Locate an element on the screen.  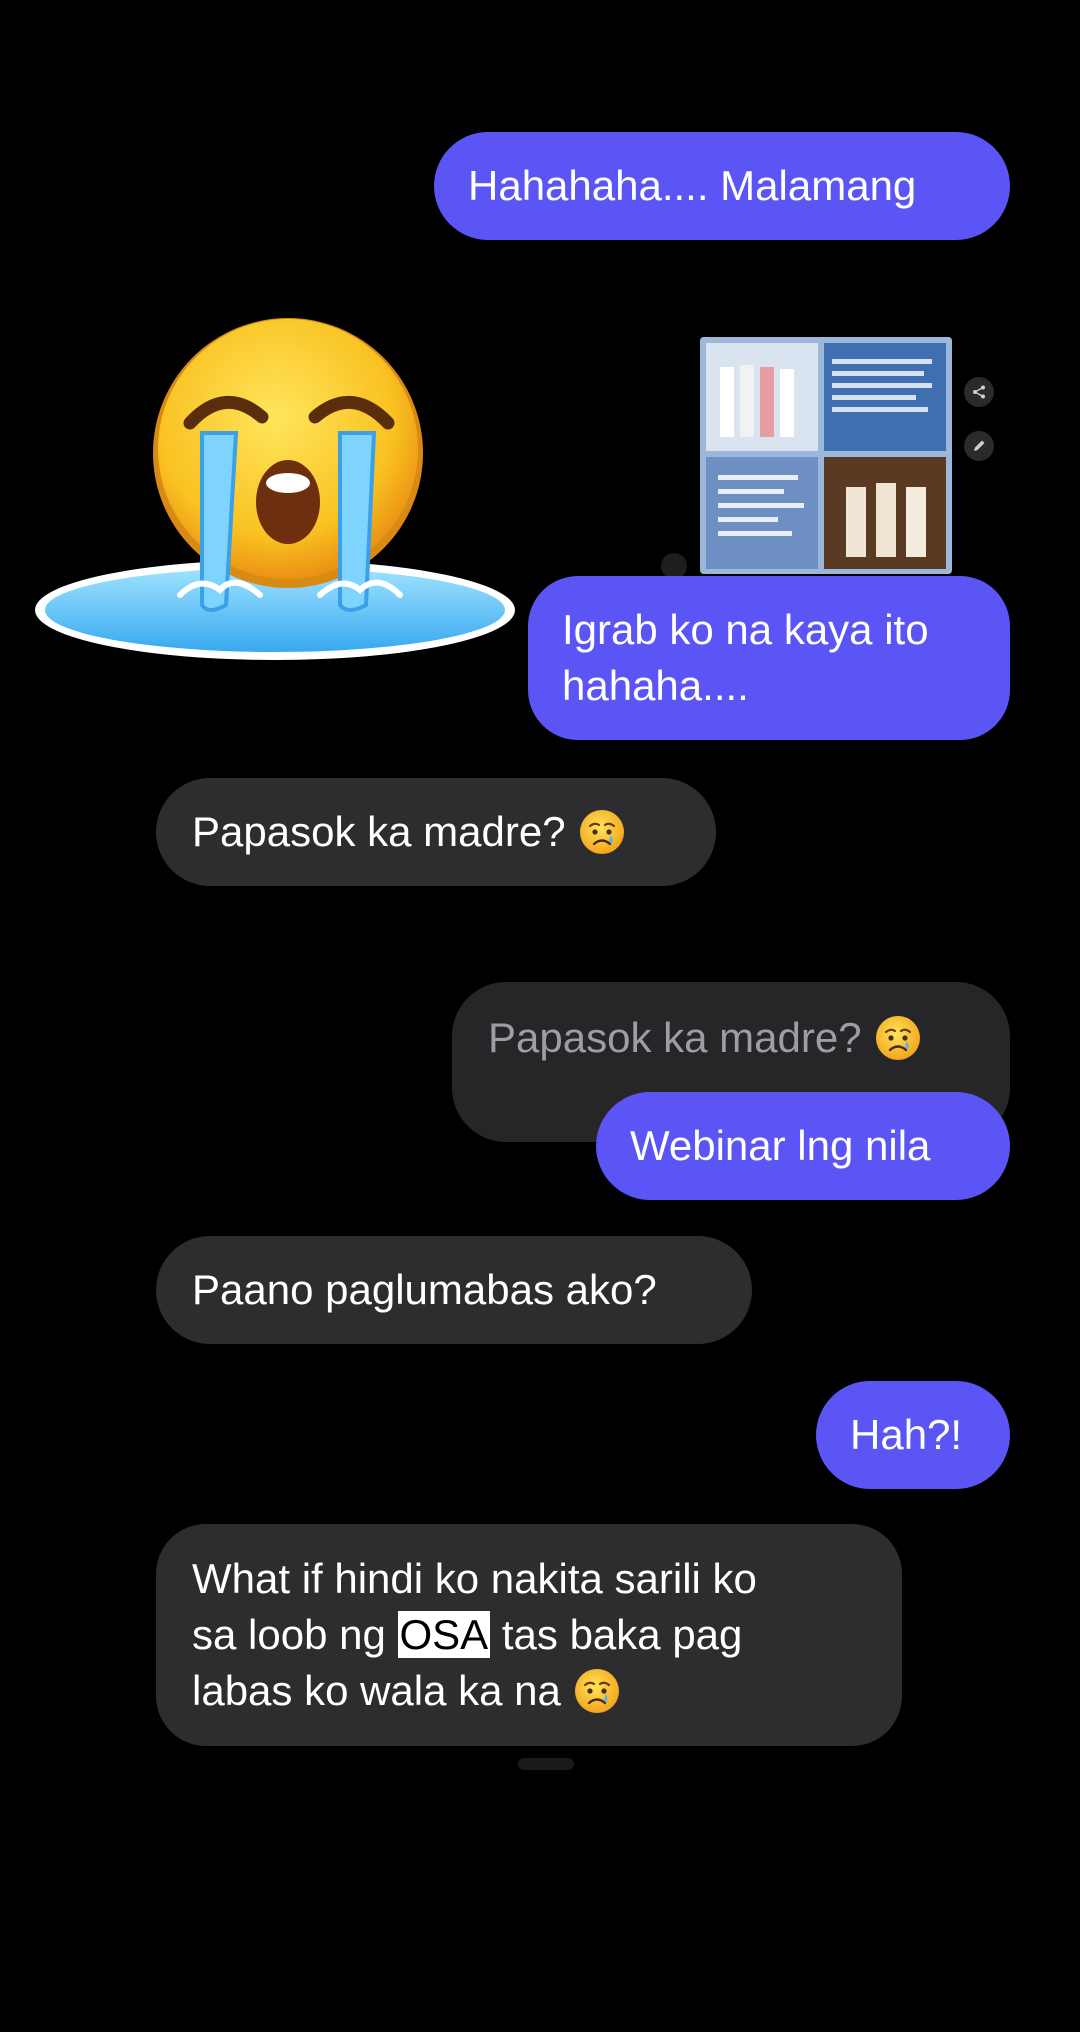
message-text-segment: sa loob ng is located at coordinates (289, 1634).